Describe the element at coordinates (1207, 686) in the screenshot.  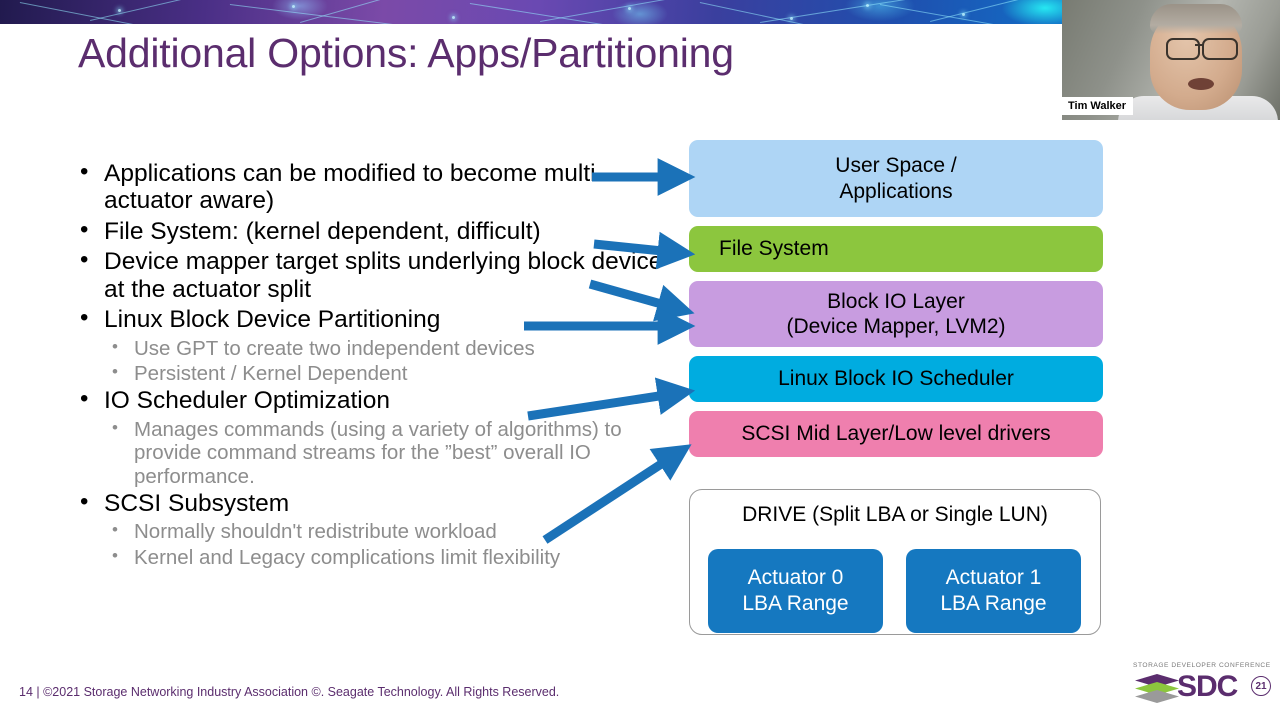
I see `sdc-wordmark: SDC` at that location.